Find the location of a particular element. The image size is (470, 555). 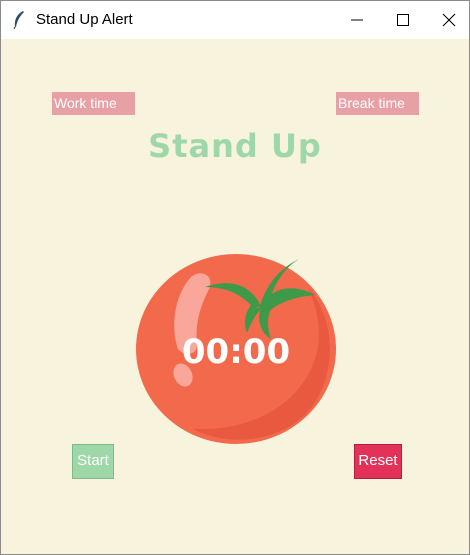

close-button is located at coordinates (448, 20).